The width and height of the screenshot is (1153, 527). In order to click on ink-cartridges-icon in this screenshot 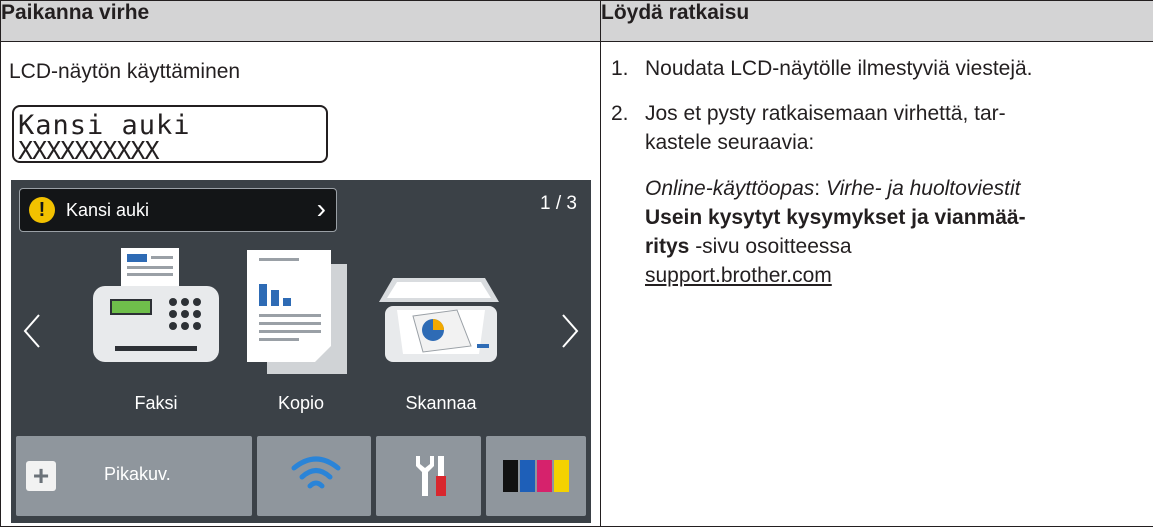, I will do `click(536, 476)`.